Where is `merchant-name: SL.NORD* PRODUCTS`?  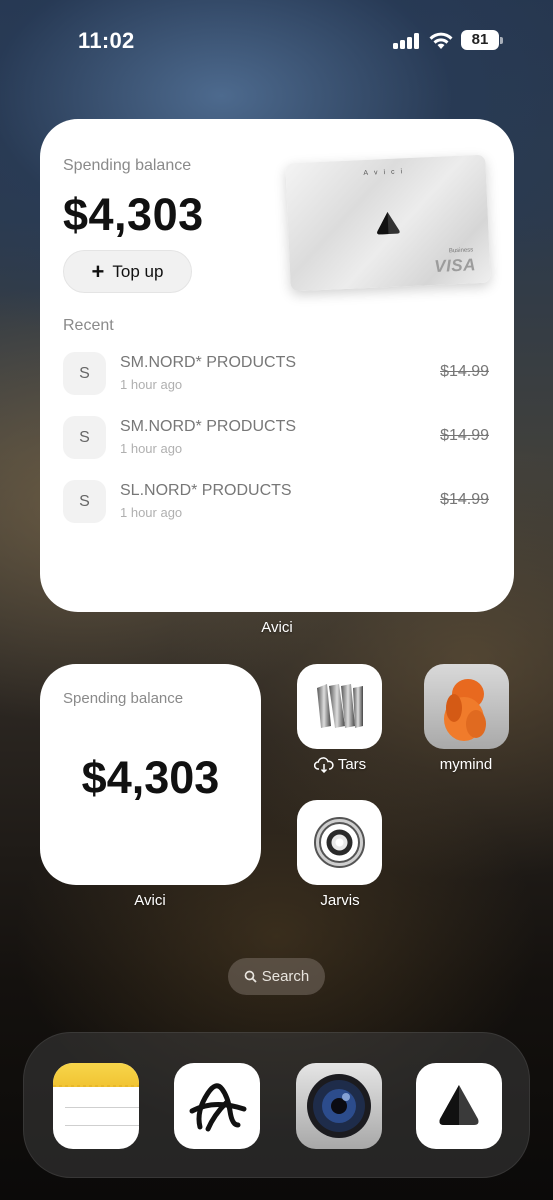
merchant-name: SL.NORD* PRODUCTS is located at coordinates (206, 490).